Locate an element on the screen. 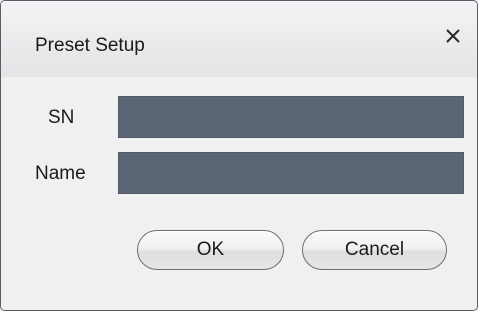  name-label: Name is located at coordinates (60, 173).